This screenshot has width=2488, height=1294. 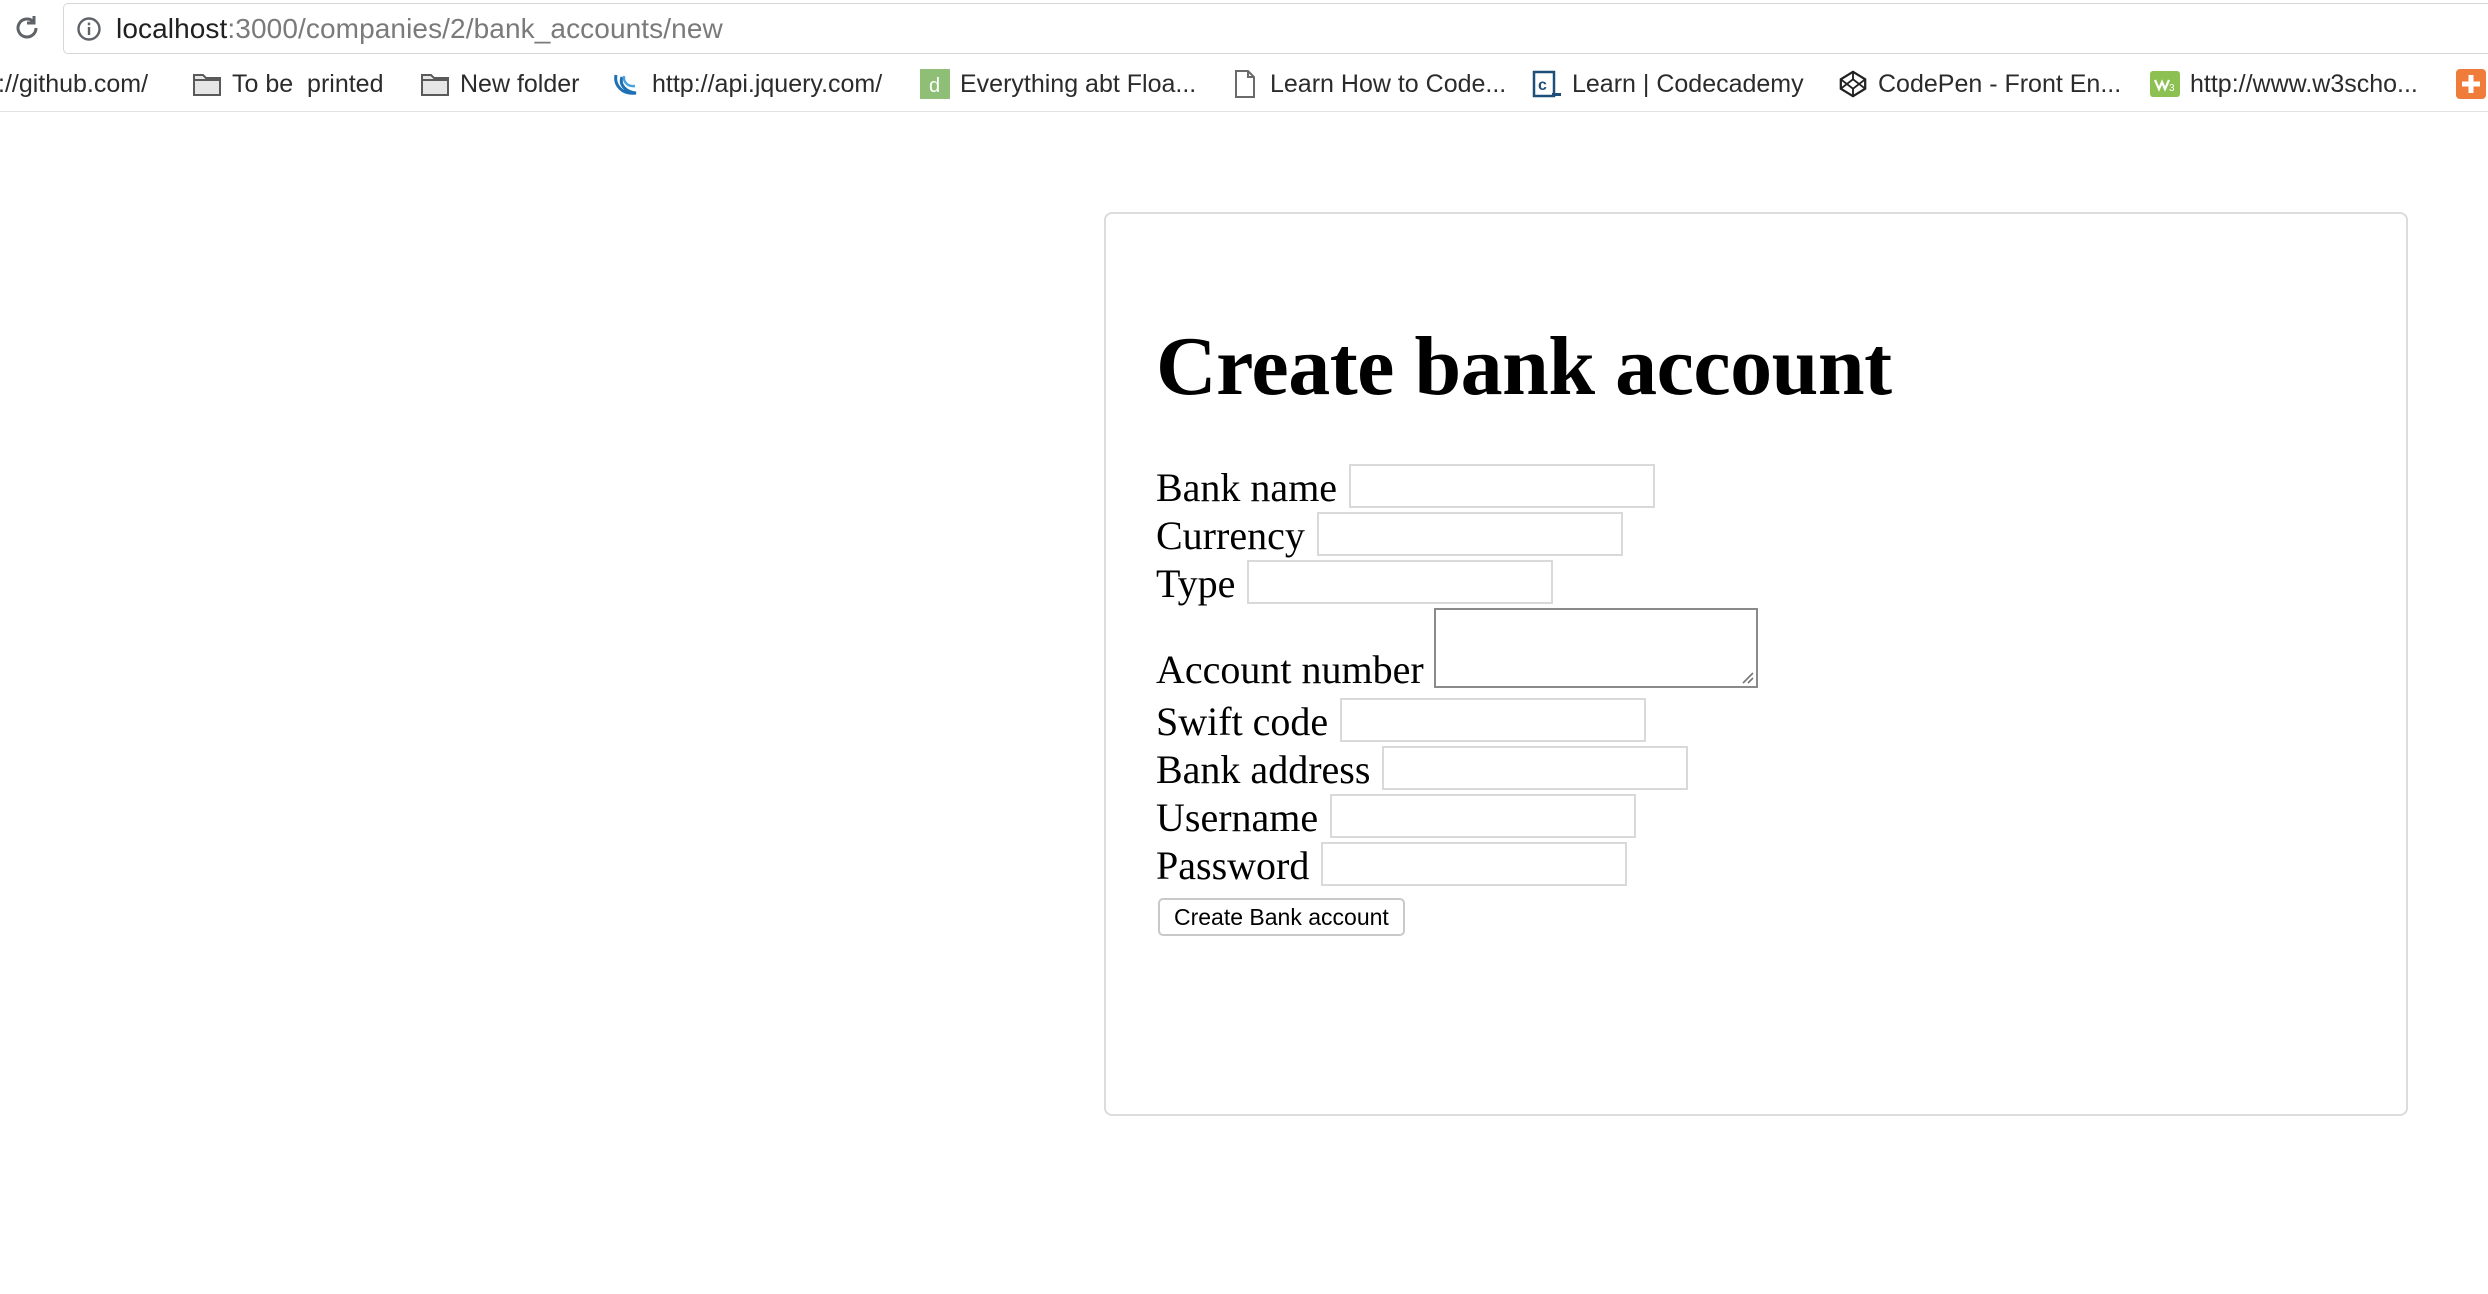 What do you see at coordinates (1542, 85) in the screenshot?
I see `svg-text: c` at bounding box center [1542, 85].